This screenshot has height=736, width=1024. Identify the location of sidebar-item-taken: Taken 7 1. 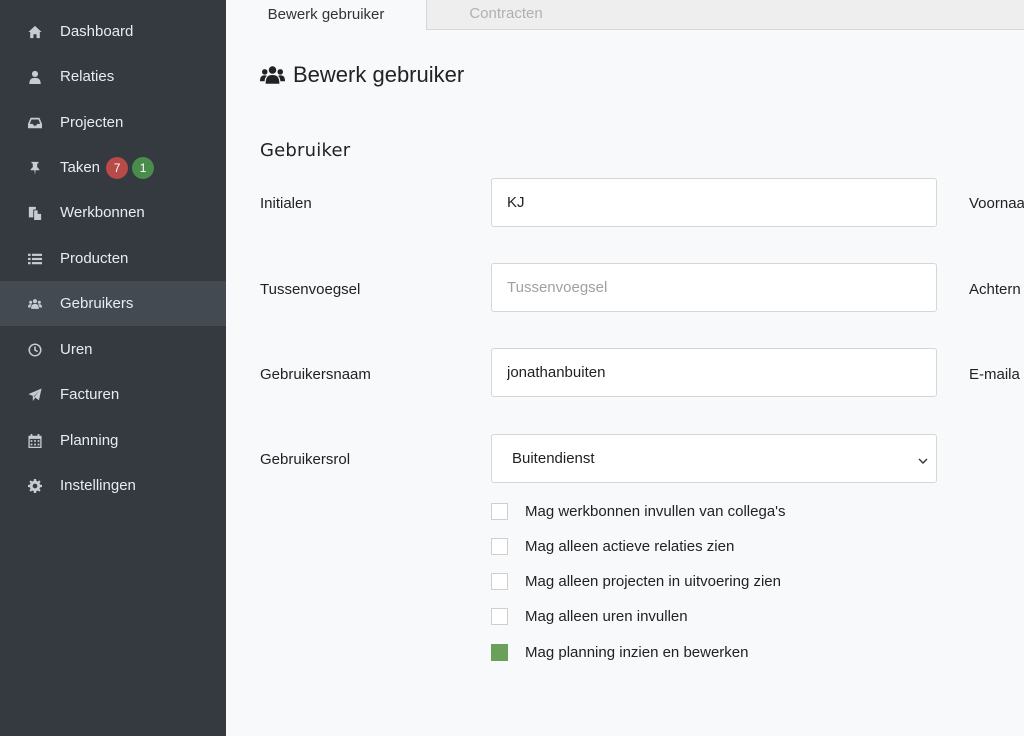
(113, 167).